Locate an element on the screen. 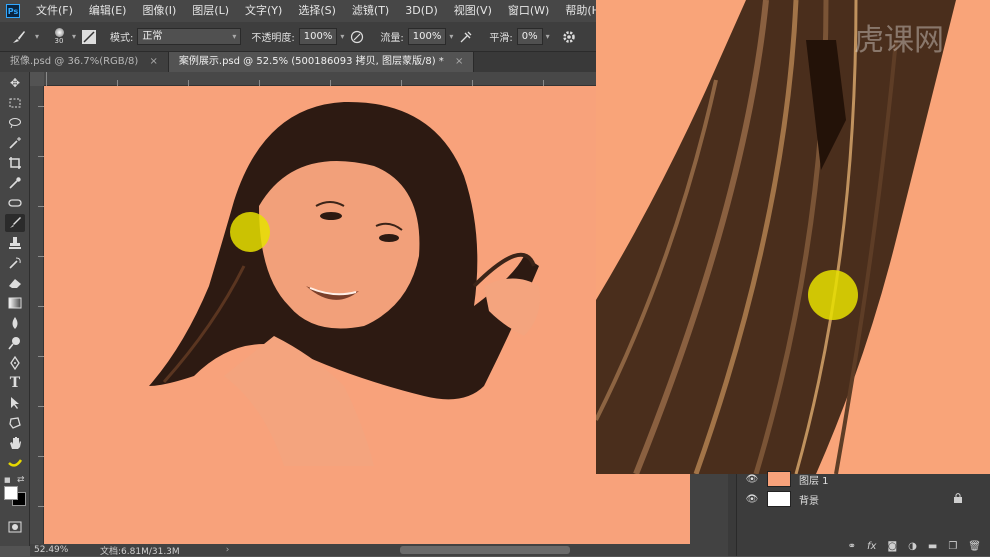 The height and width of the screenshot is (557, 990). layer-name: 图层 1 is located at coordinates (814, 481).